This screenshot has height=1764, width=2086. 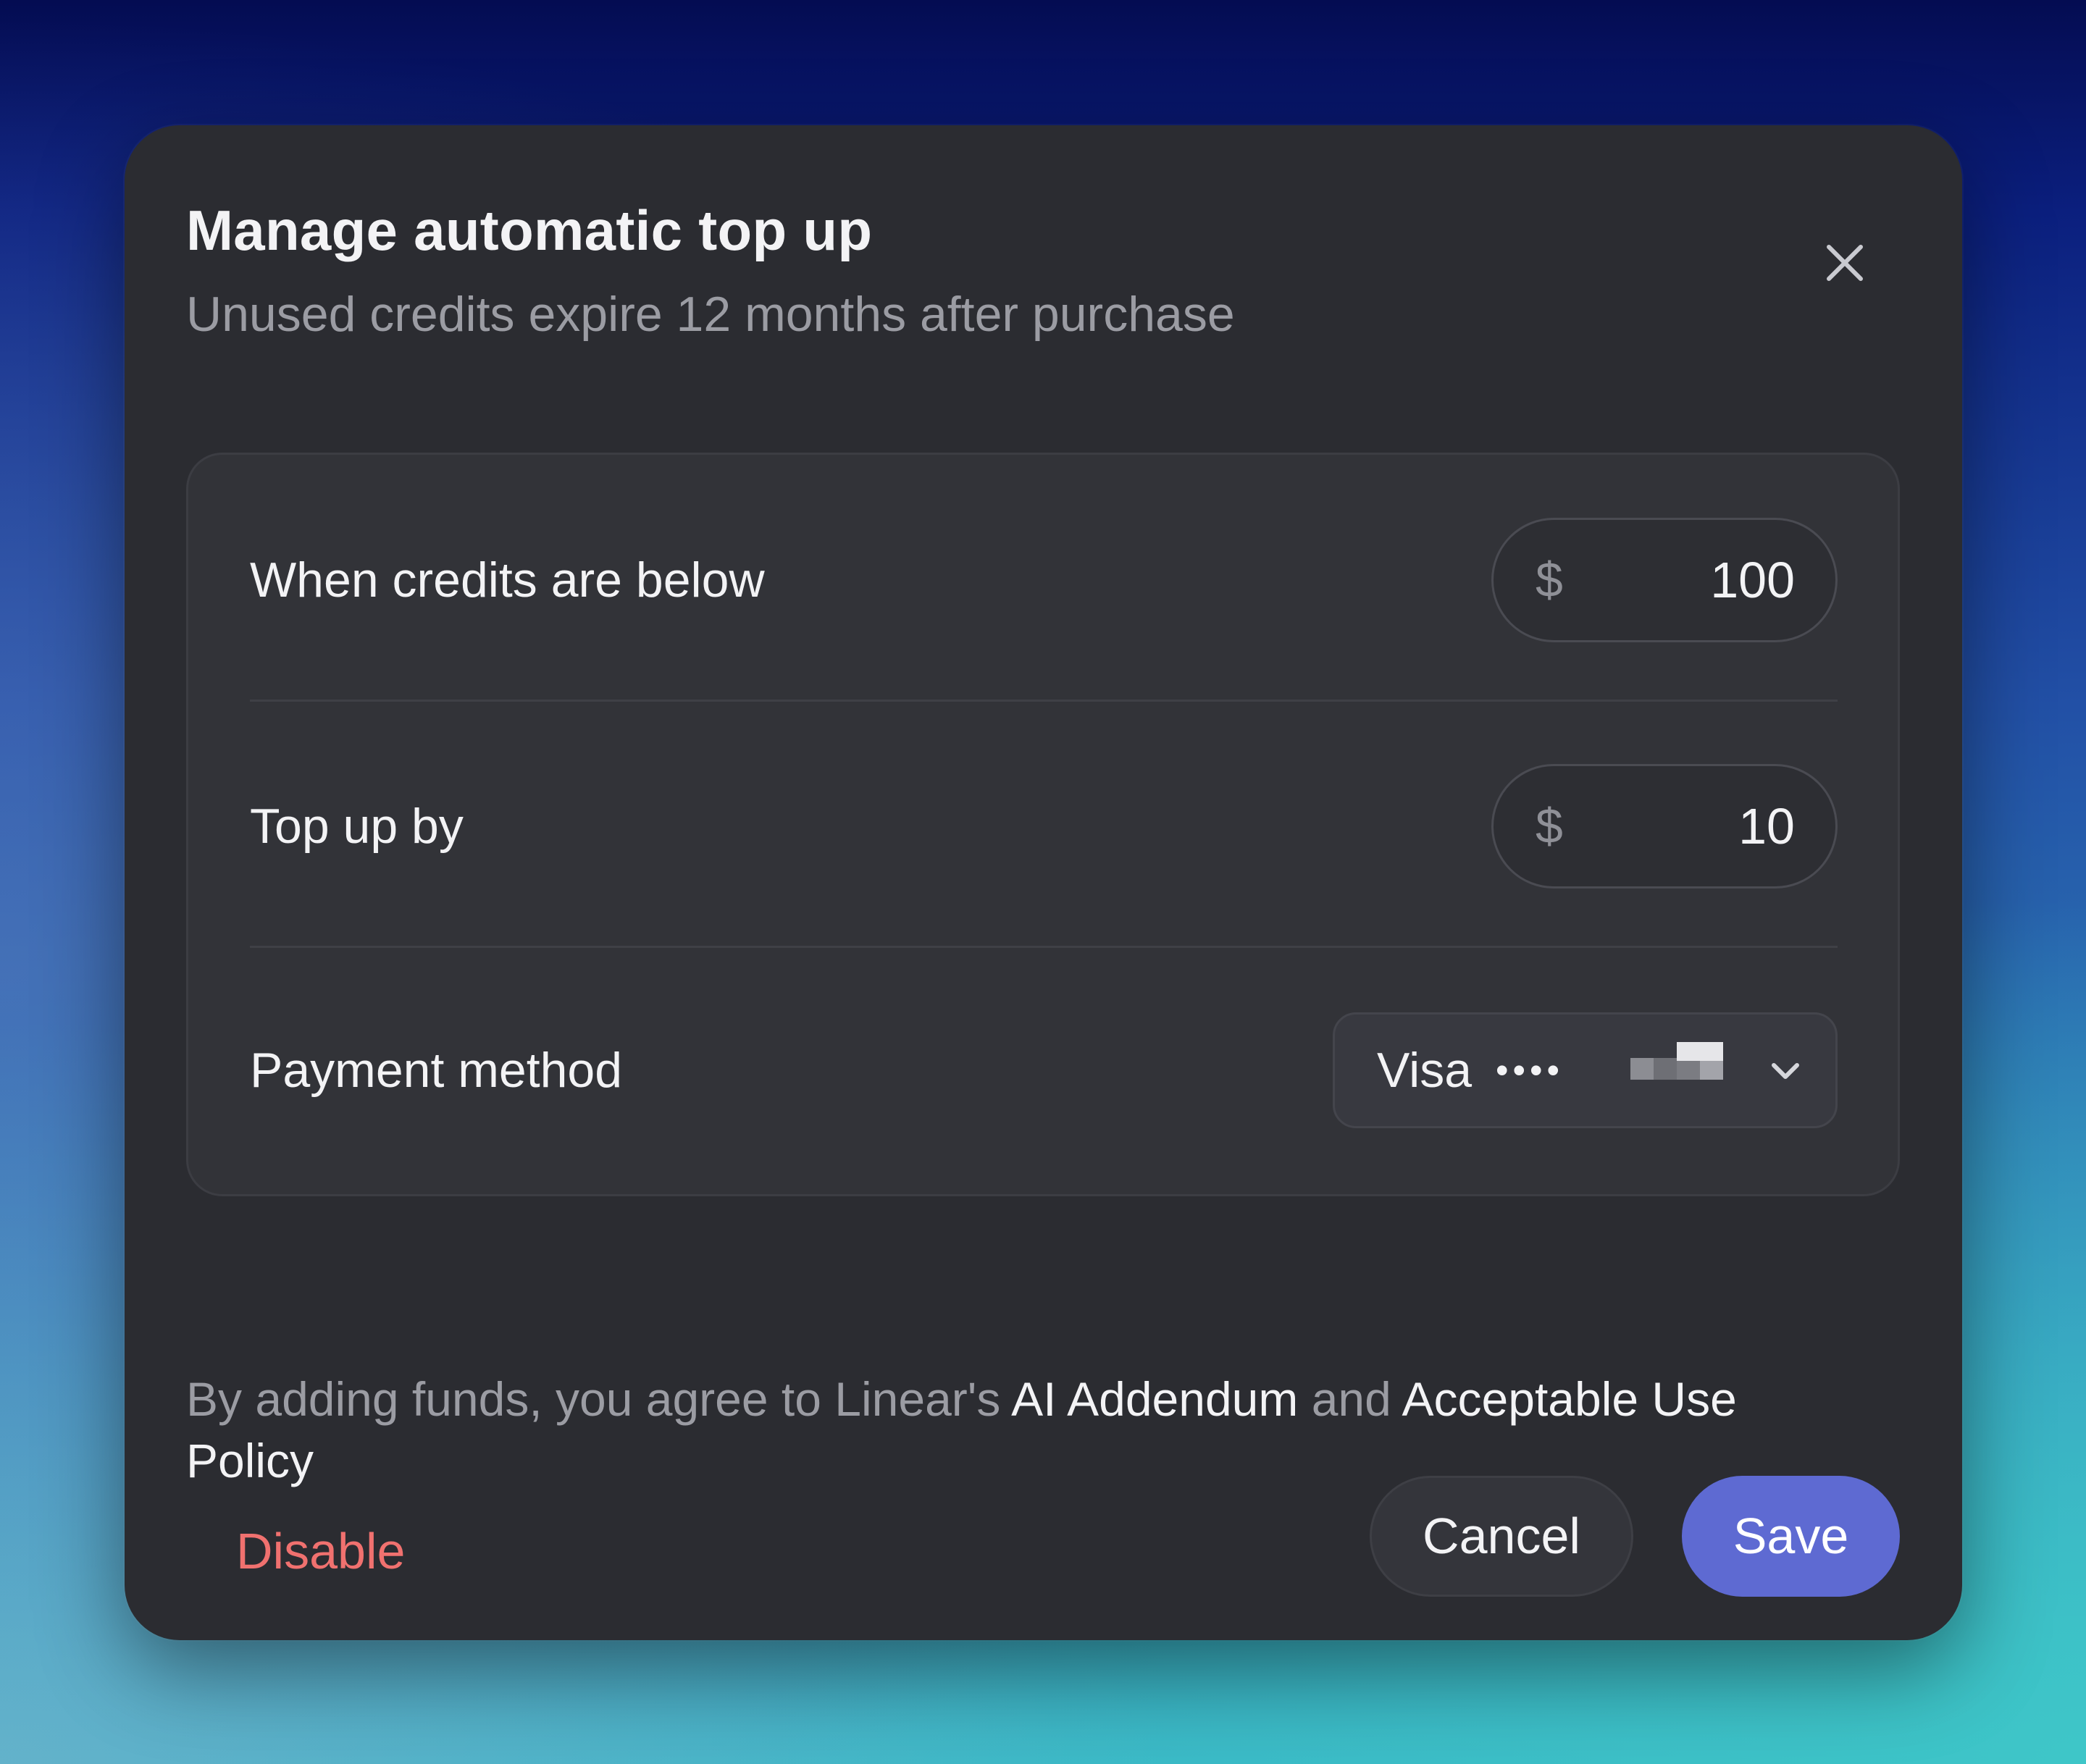 I want to click on payment-method-select: Visa ••••, so click(x=1585, y=1070).